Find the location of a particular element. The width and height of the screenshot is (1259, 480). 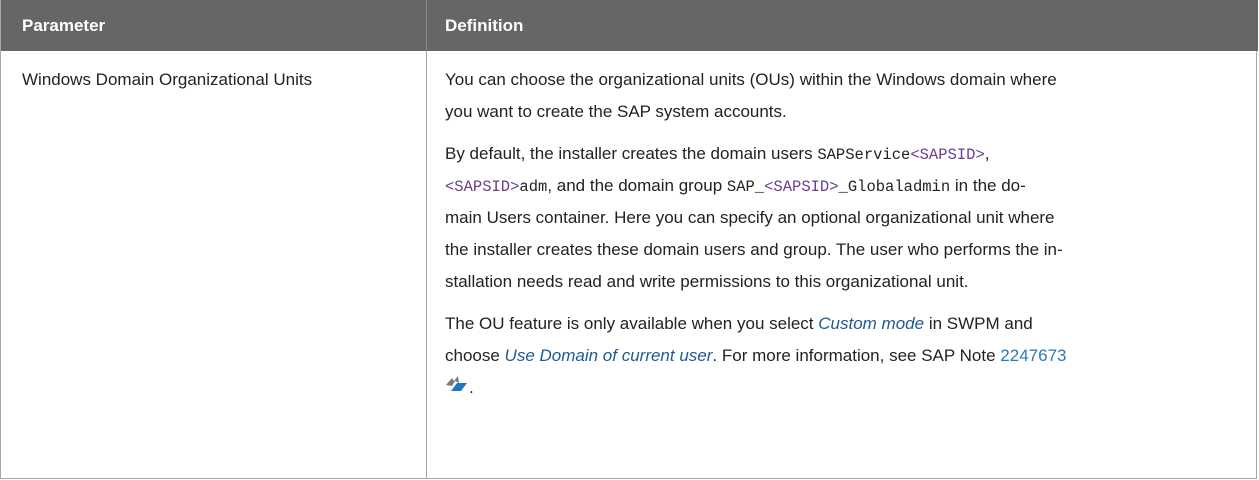

code-adm: adm is located at coordinates (533, 187).